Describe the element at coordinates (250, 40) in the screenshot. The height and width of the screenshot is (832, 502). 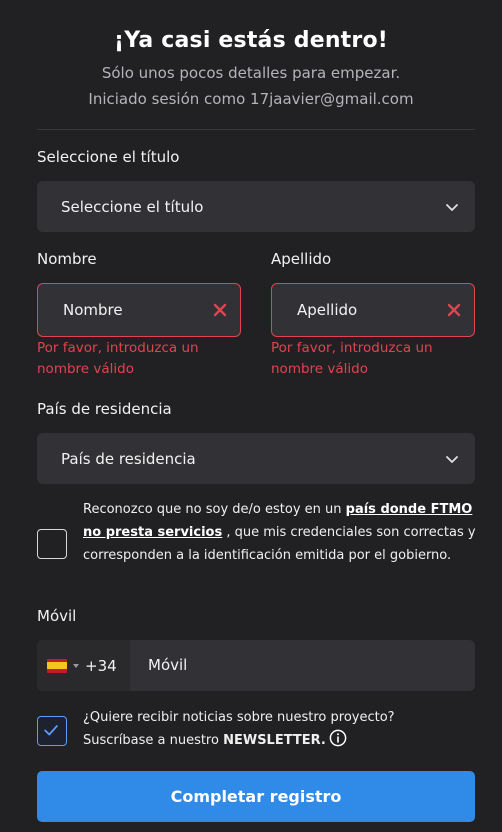
I see `page-title: ¡Ya casi estás dentro!` at that location.